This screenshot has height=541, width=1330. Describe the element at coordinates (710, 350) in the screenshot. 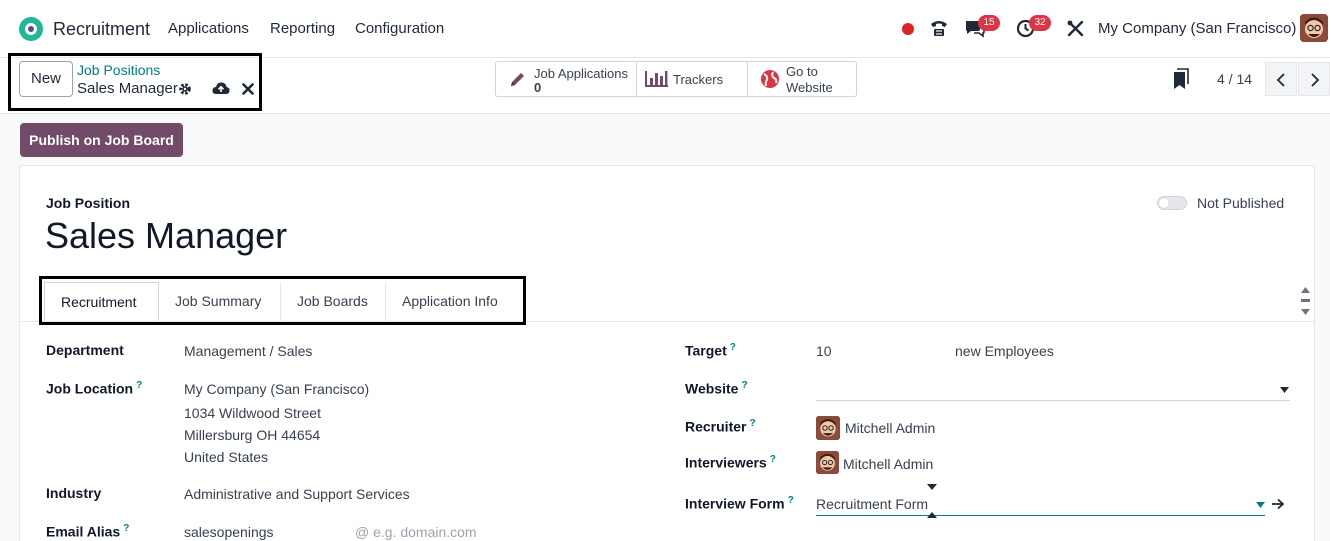

I see `target-label: Target?` at that location.